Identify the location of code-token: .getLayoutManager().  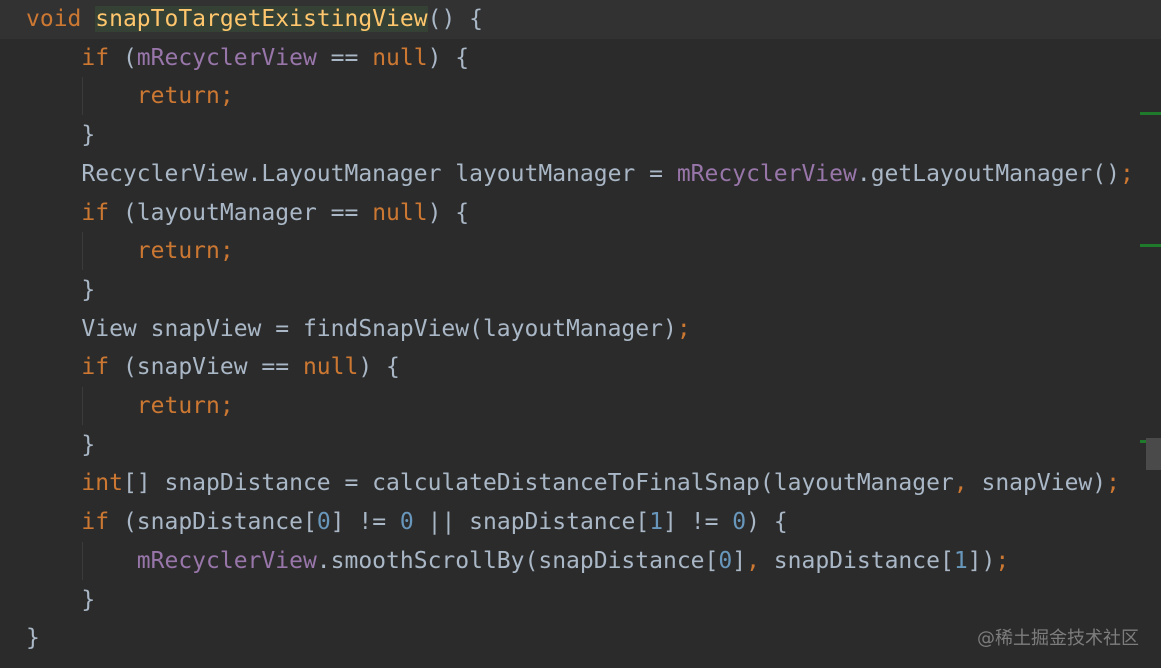
(988, 173).